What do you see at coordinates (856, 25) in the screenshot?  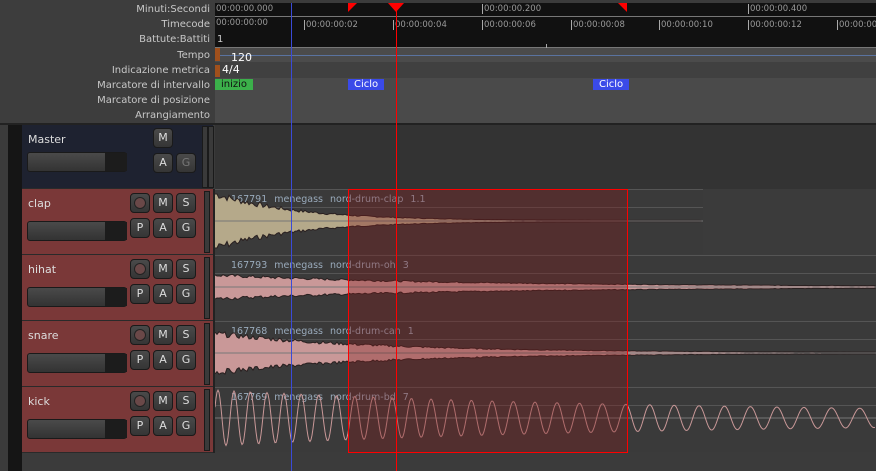 I see `timecode-tick: 00:00:00:14` at bounding box center [856, 25].